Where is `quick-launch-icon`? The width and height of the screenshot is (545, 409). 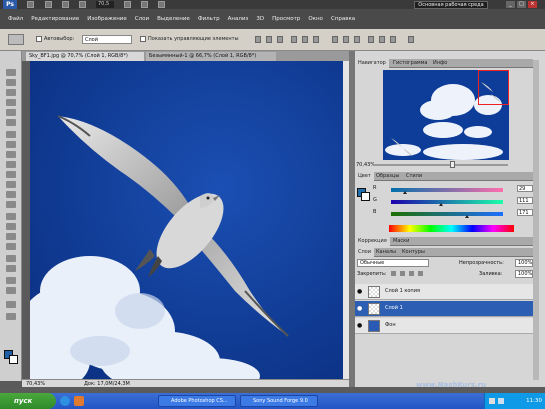 quick-launch-icon is located at coordinates (79, 401).